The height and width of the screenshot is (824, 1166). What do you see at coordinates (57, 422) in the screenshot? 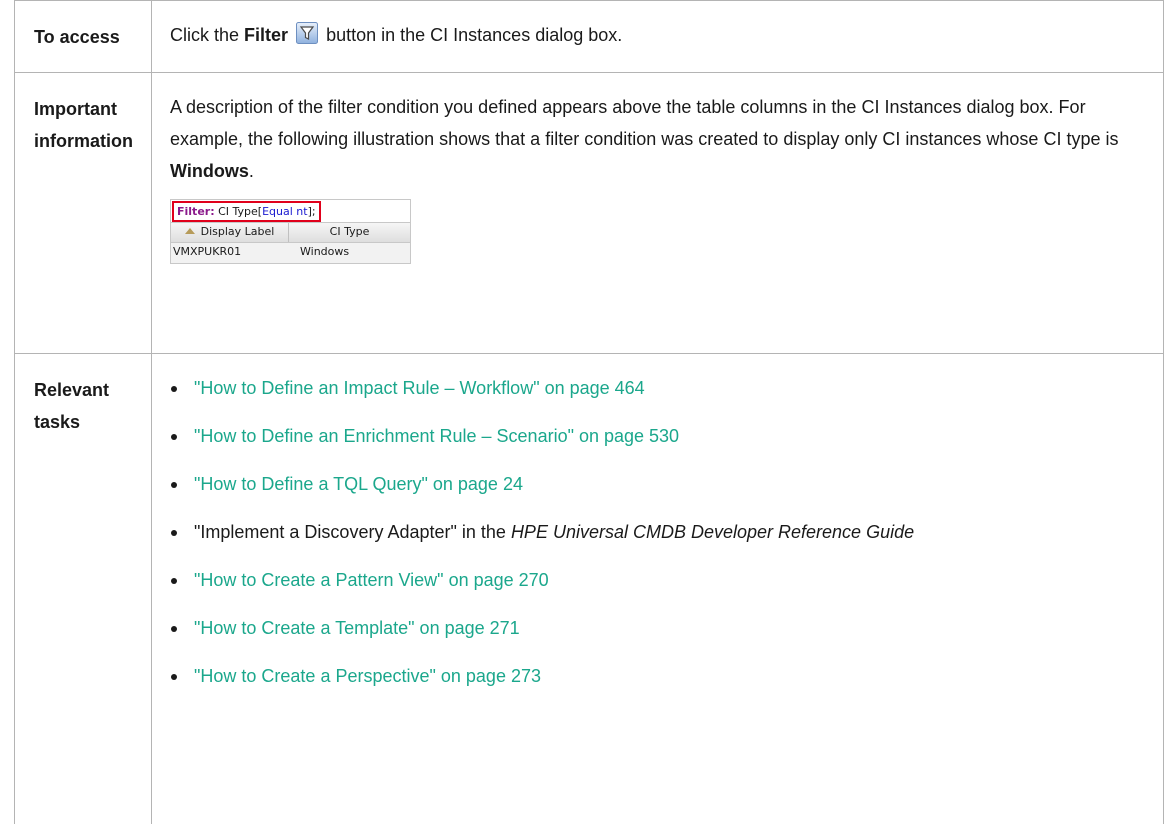
I see `label-line-2: tasks` at bounding box center [57, 422].